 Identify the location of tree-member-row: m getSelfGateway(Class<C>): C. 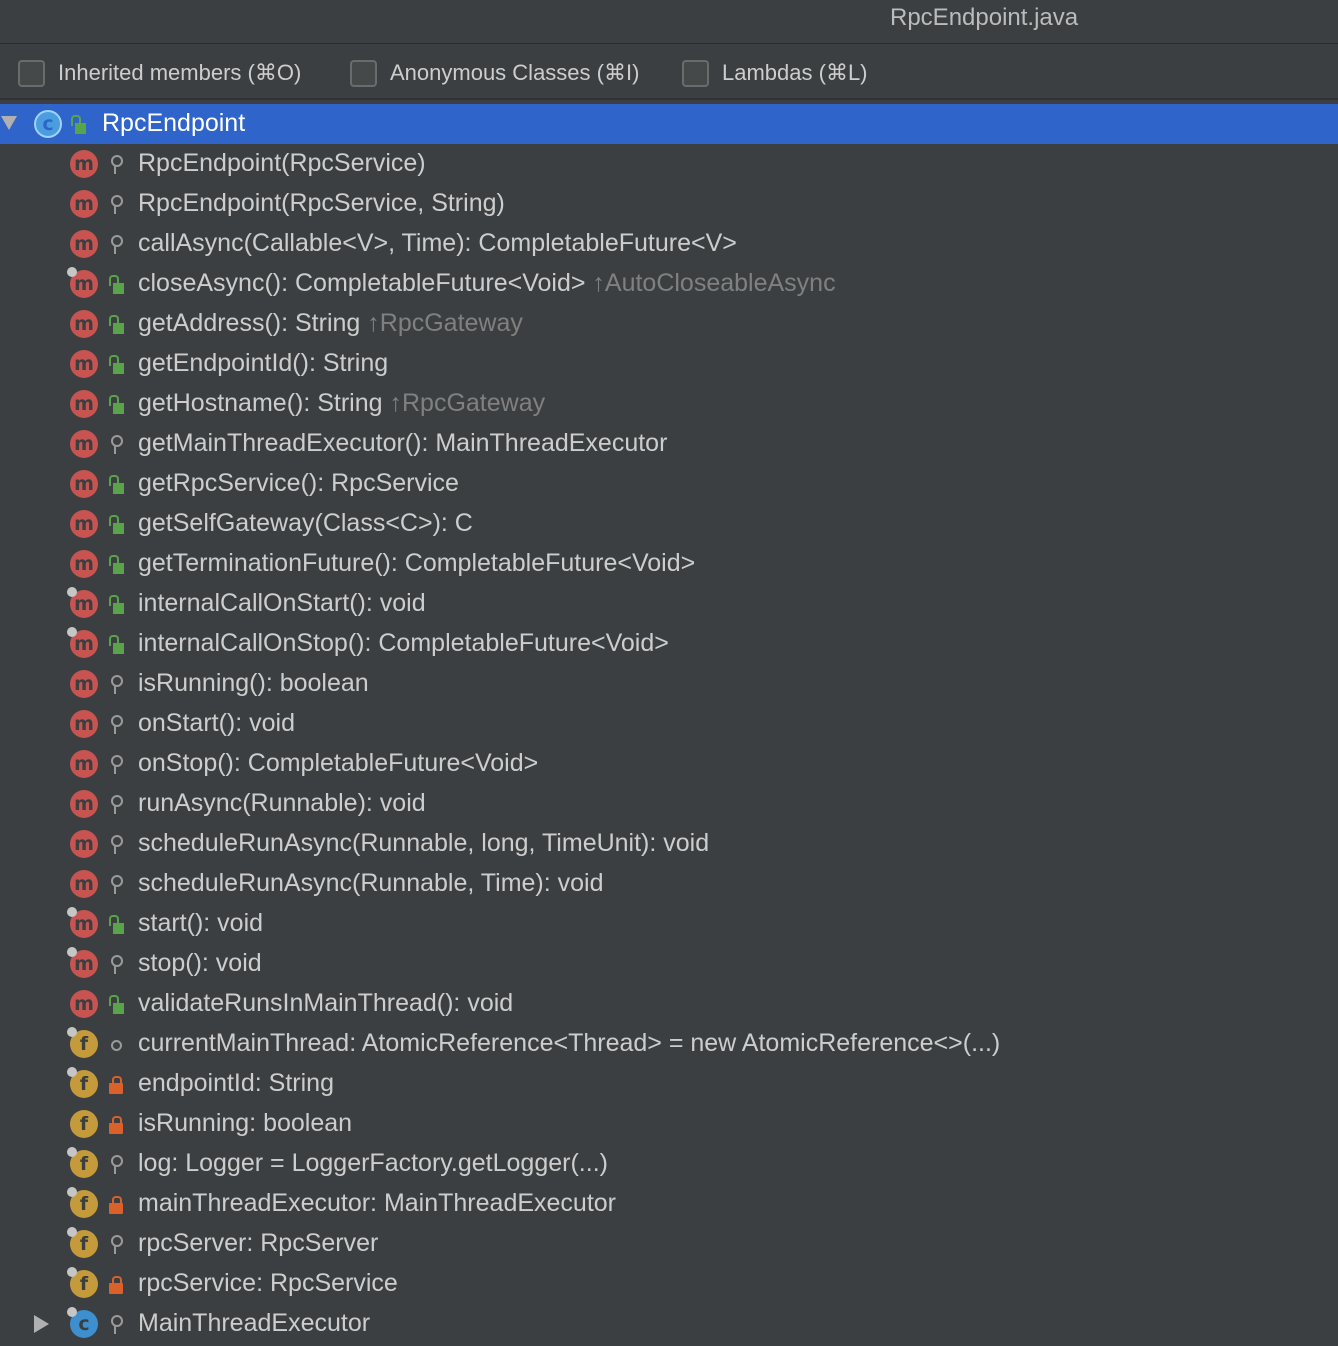
(669, 524).